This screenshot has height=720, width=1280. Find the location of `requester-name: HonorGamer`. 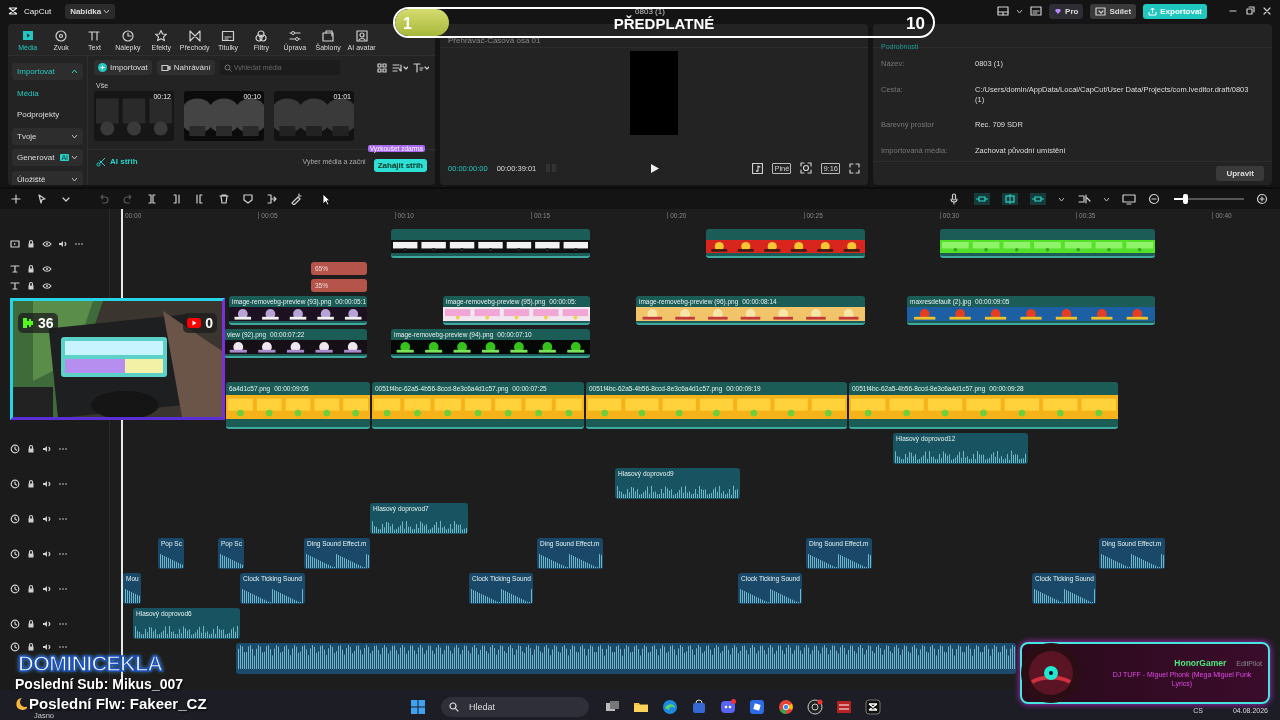

requester-name: HonorGamer is located at coordinates (1200, 663).